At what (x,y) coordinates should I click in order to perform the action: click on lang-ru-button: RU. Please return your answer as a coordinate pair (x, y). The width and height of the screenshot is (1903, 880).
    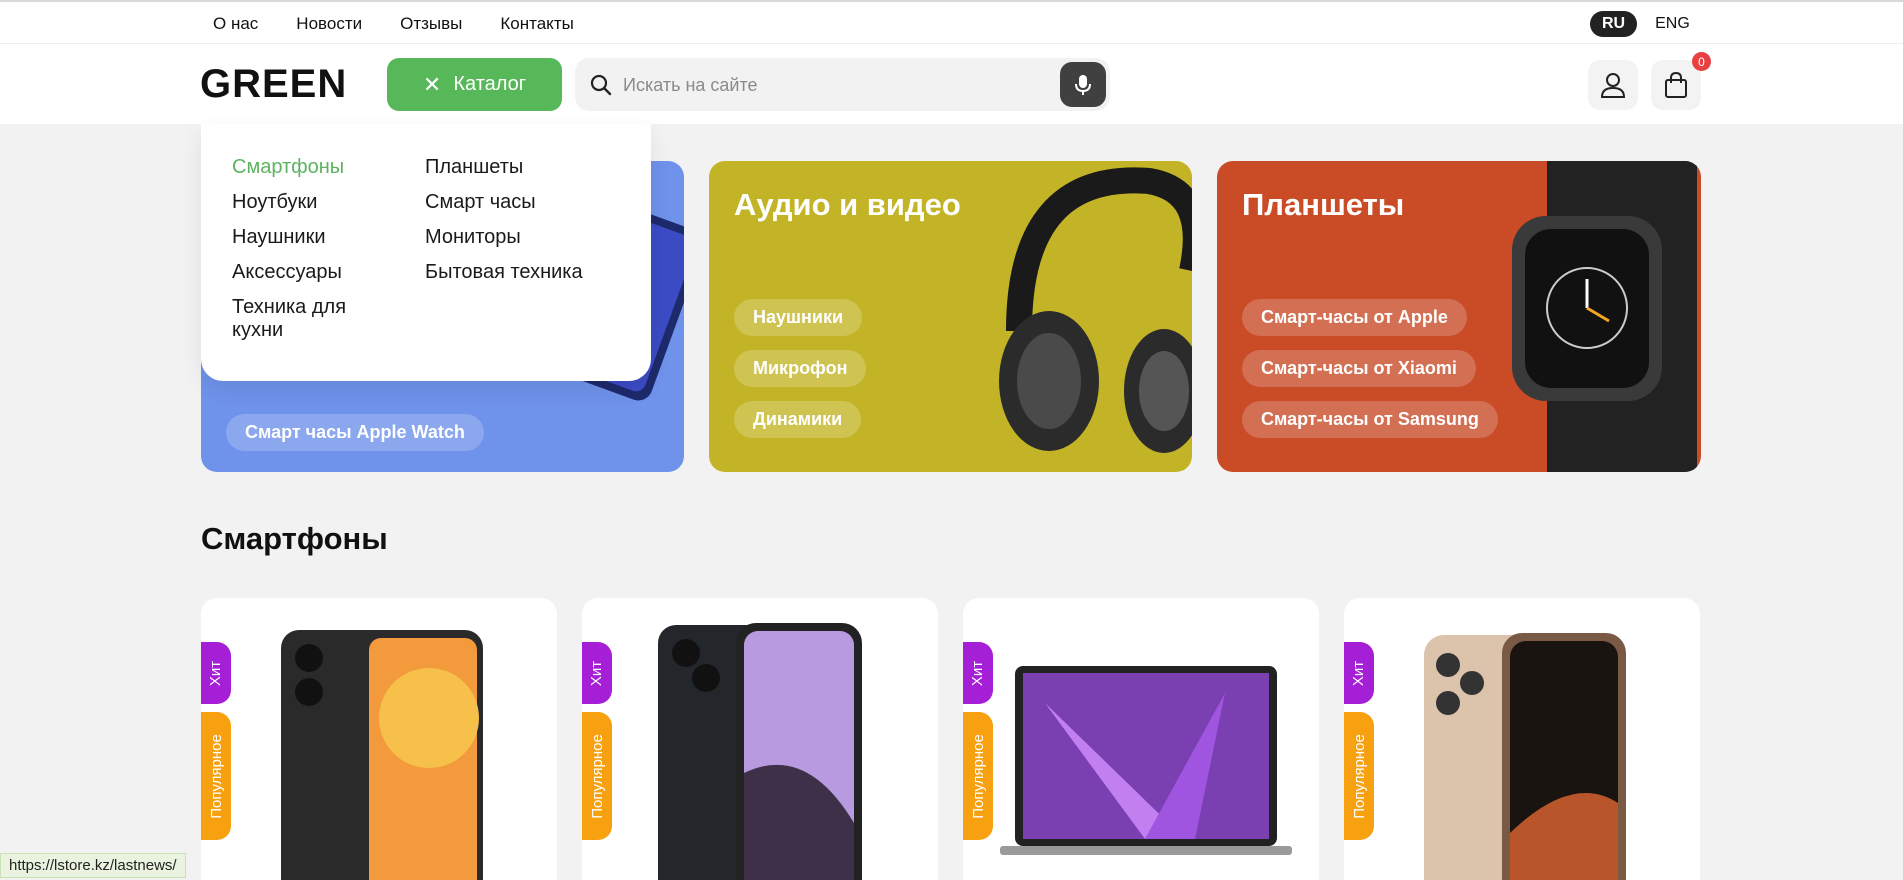
    Looking at the image, I should click on (1614, 24).